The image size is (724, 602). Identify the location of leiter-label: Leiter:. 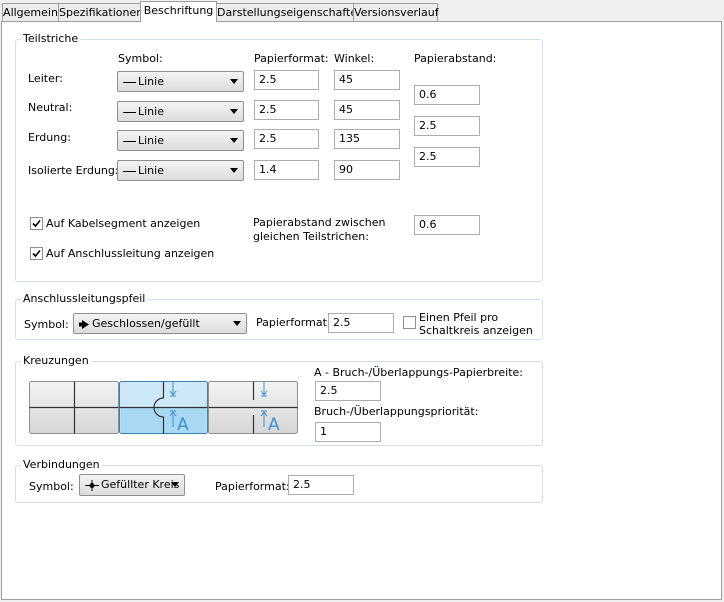
(45, 78).